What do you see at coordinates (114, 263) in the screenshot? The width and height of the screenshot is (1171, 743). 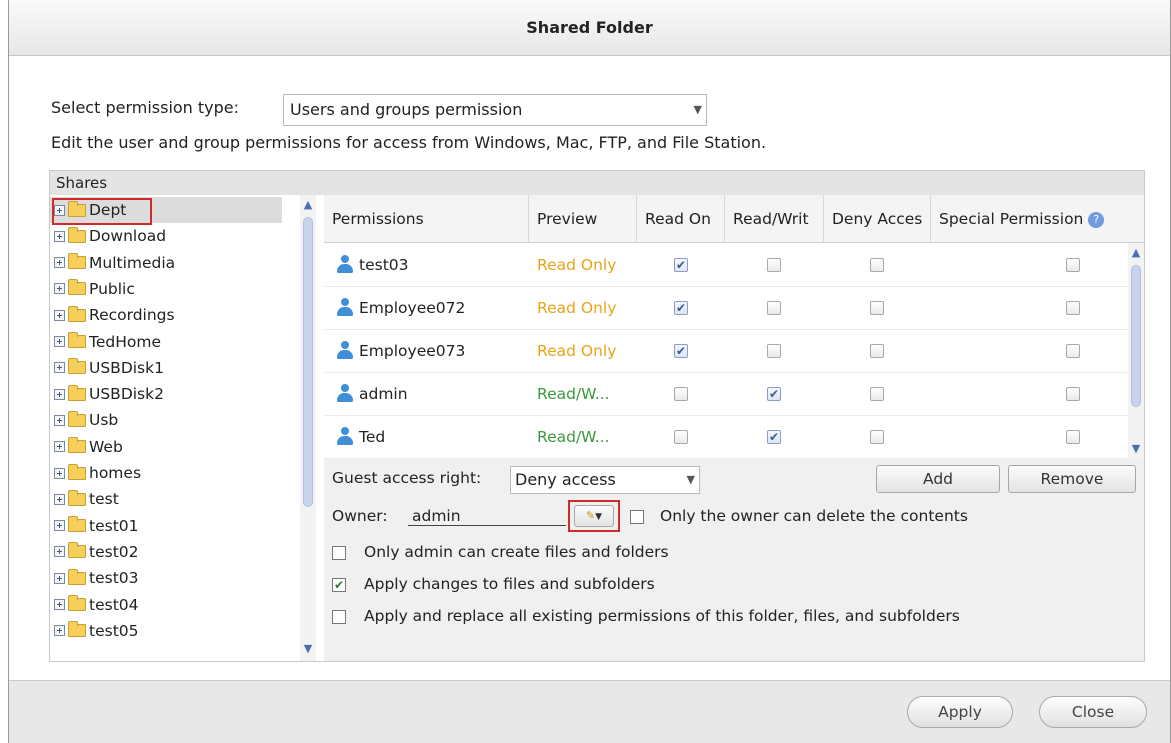 I see `share-item: Multimedia` at bounding box center [114, 263].